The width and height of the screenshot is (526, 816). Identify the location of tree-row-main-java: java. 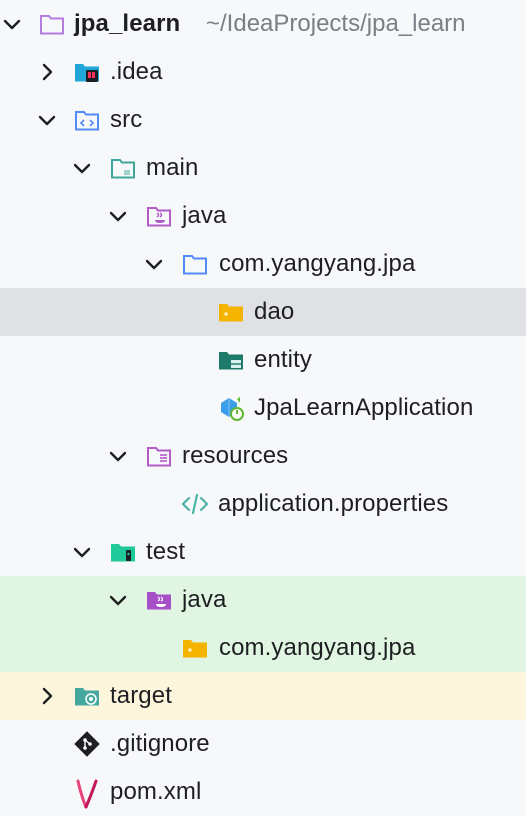
(263, 216).